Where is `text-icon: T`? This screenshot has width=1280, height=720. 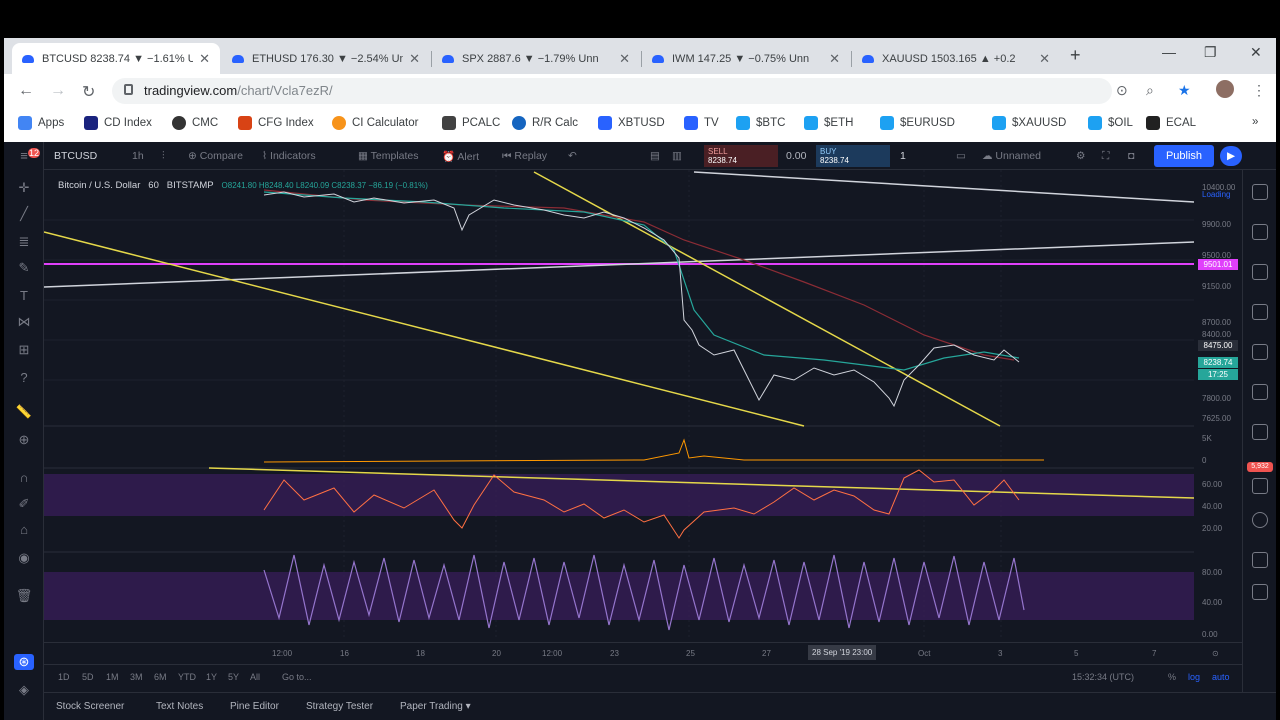 text-icon: T is located at coordinates (24, 295).